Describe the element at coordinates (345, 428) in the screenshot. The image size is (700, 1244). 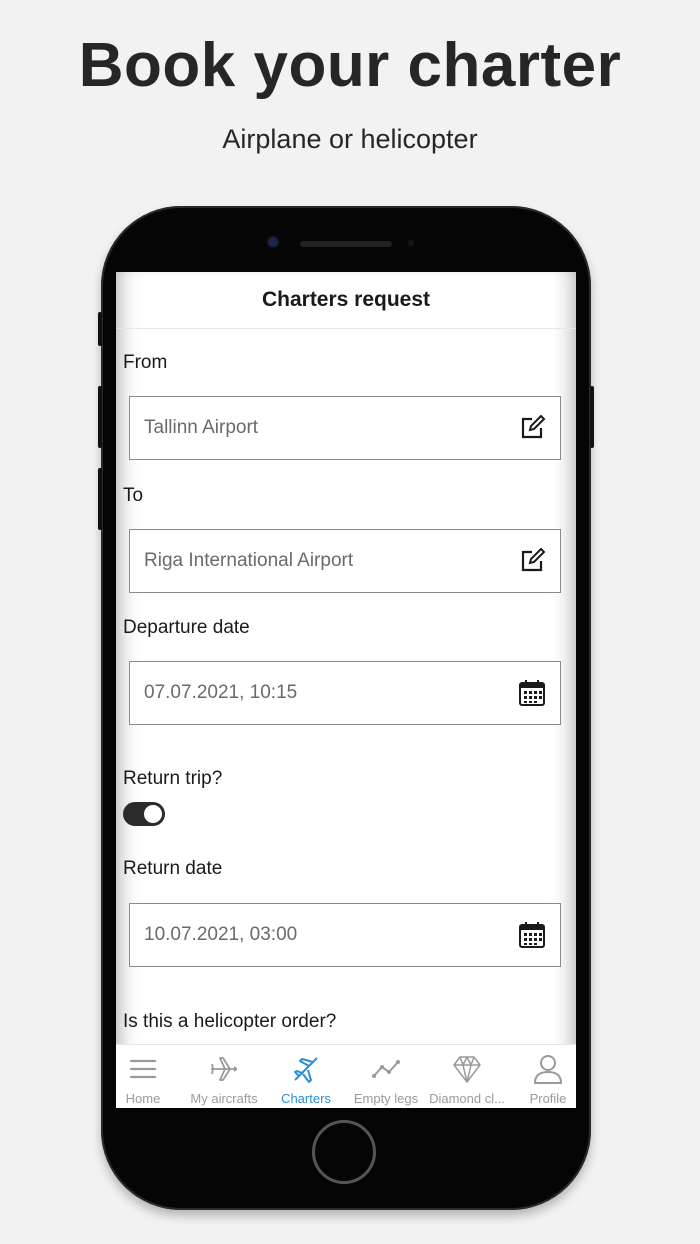
I see `from-field: Tallinn Airport` at that location.